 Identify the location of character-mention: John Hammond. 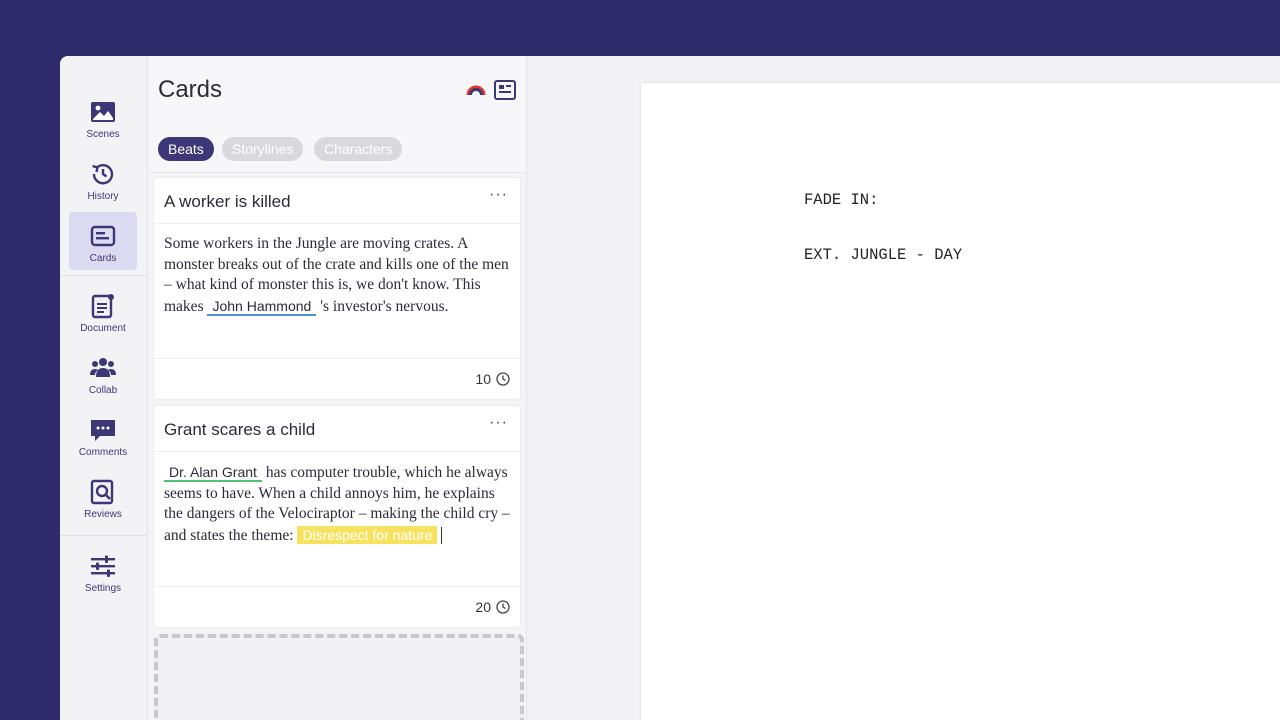
(262, 306).